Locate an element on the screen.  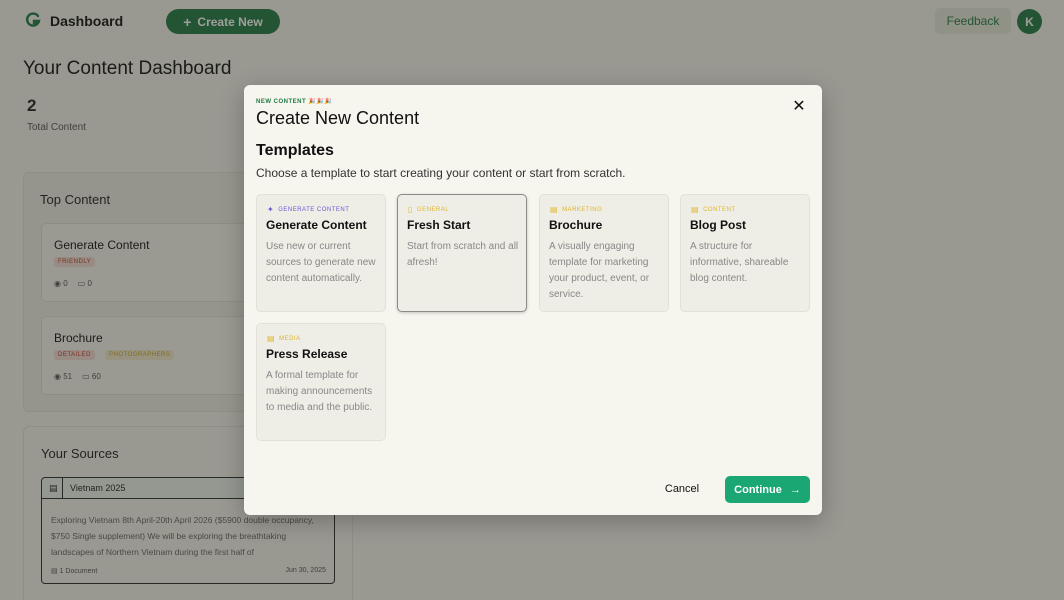
cancel-button: Cancel is located at coordinates (682, 489).